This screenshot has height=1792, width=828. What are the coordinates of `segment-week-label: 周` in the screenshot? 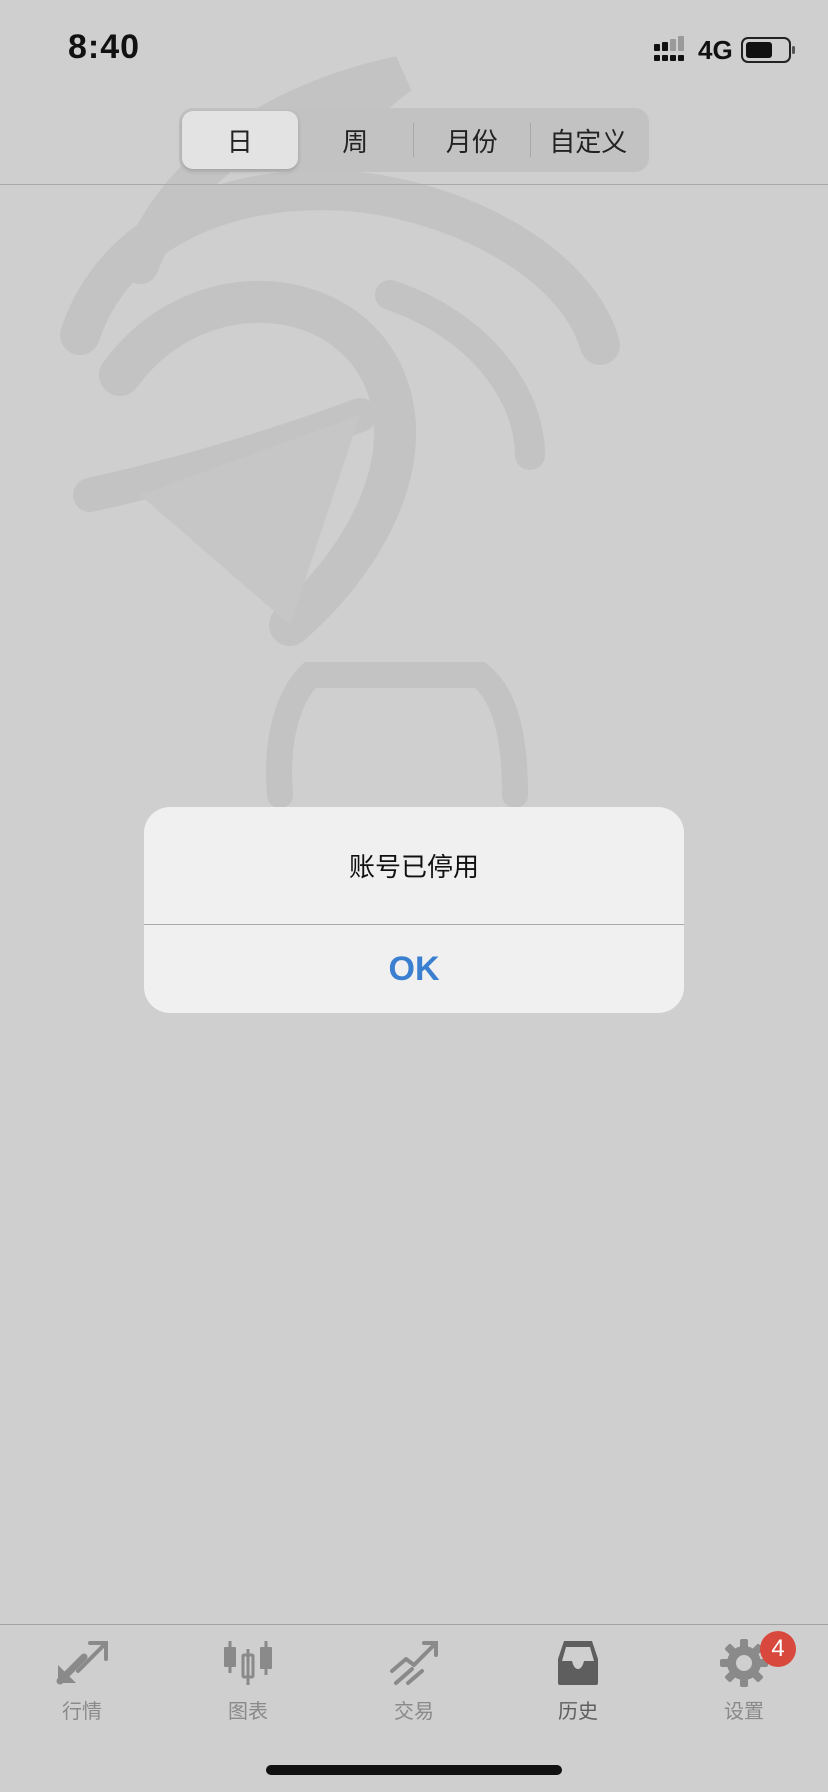 It's located at (355, 142).